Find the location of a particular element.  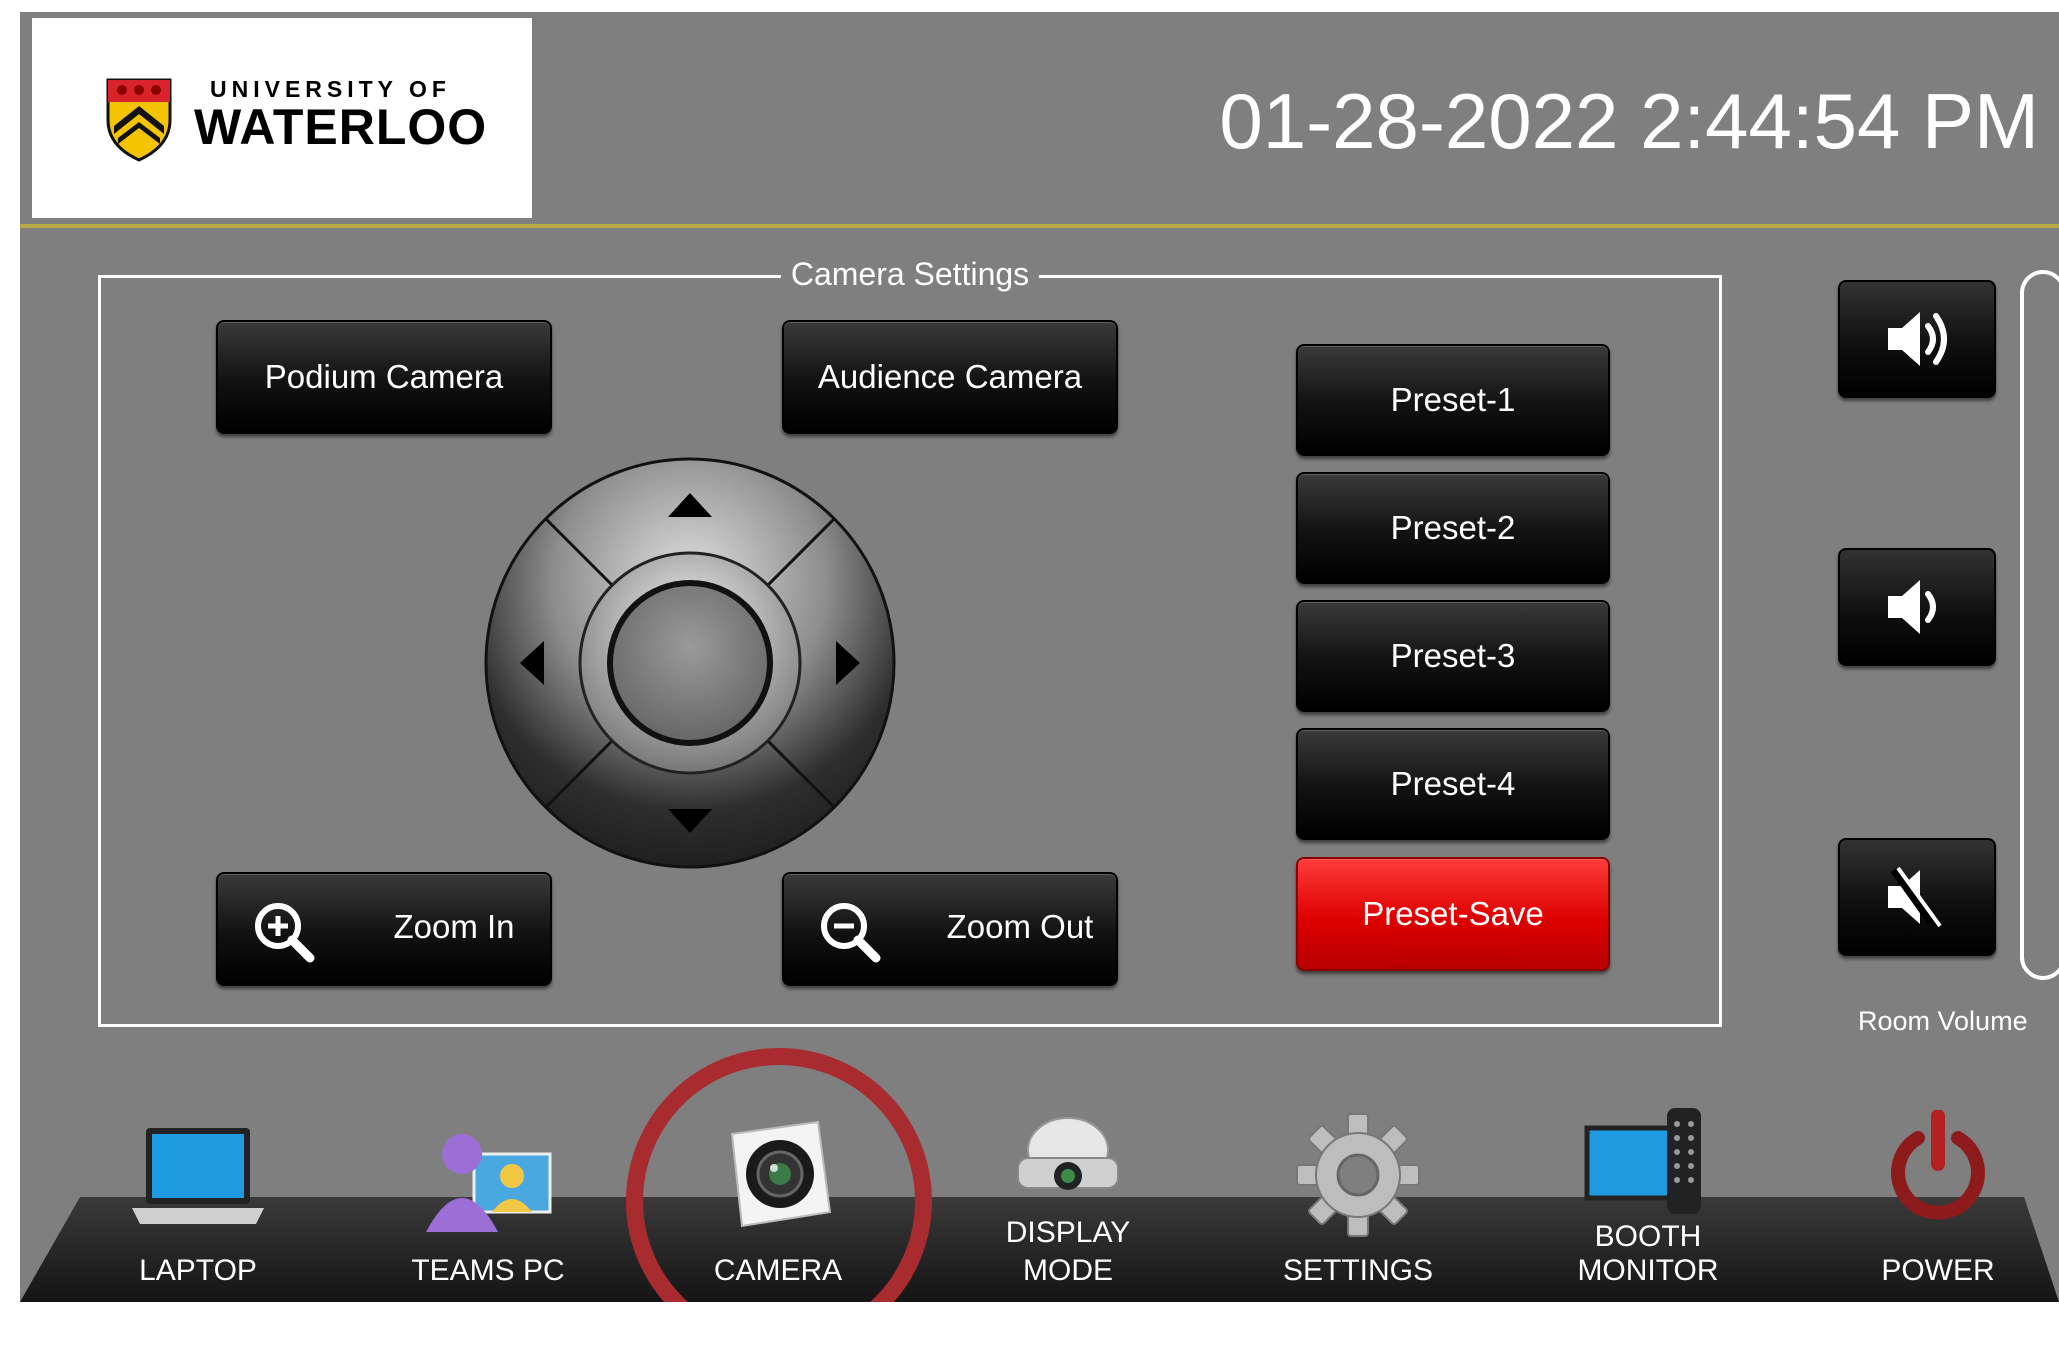

preset-3-button: Preset-3 is located at coordinates (1453, 656).